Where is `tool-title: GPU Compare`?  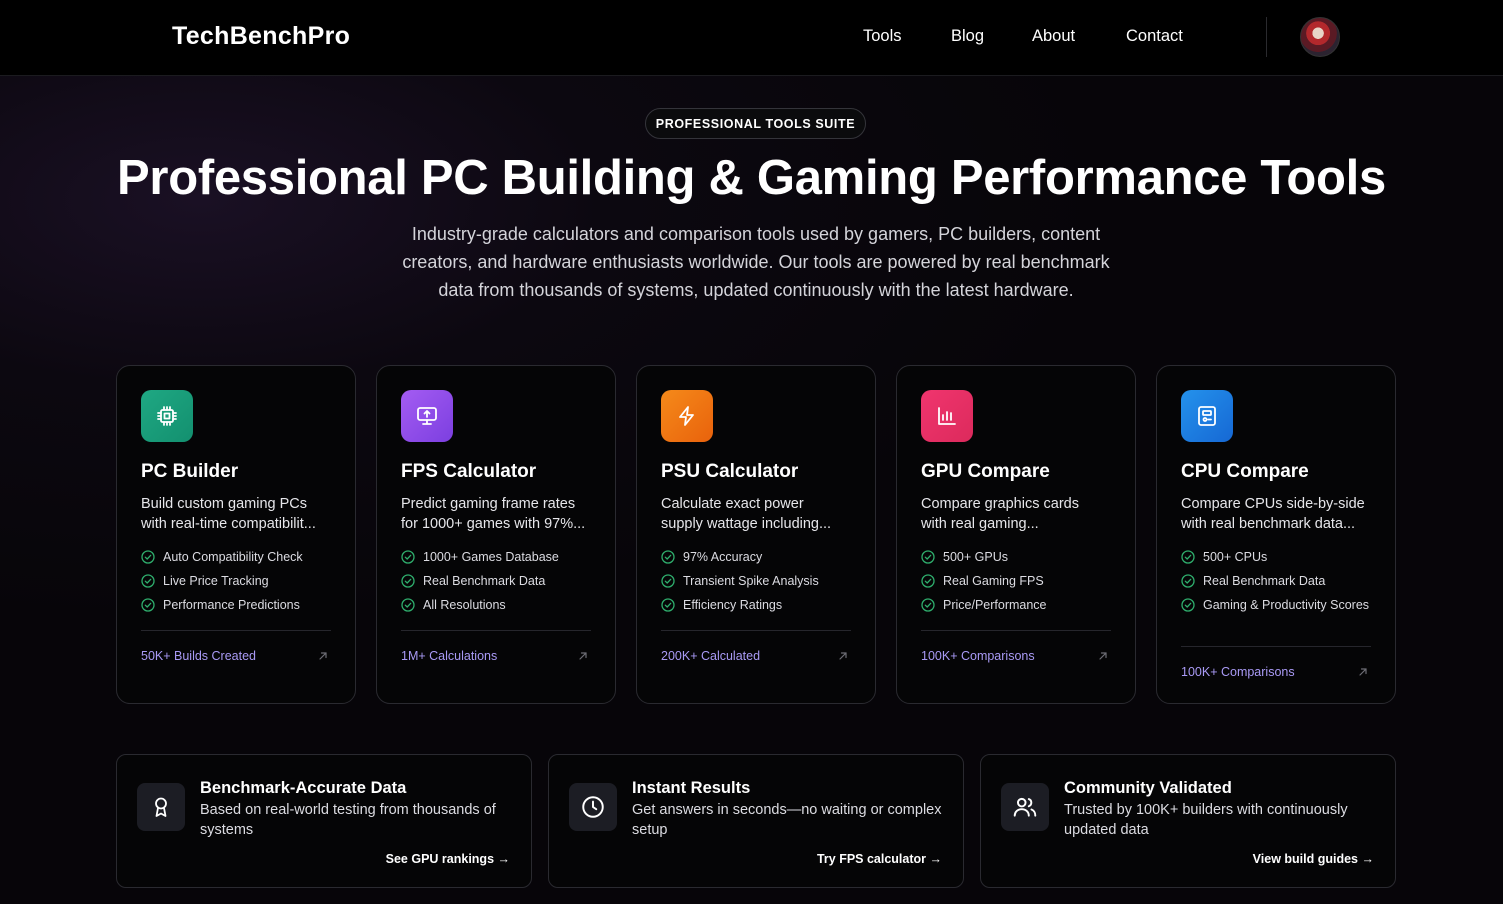 tool-title: GPU Compare is located at coordinates (985, 471).